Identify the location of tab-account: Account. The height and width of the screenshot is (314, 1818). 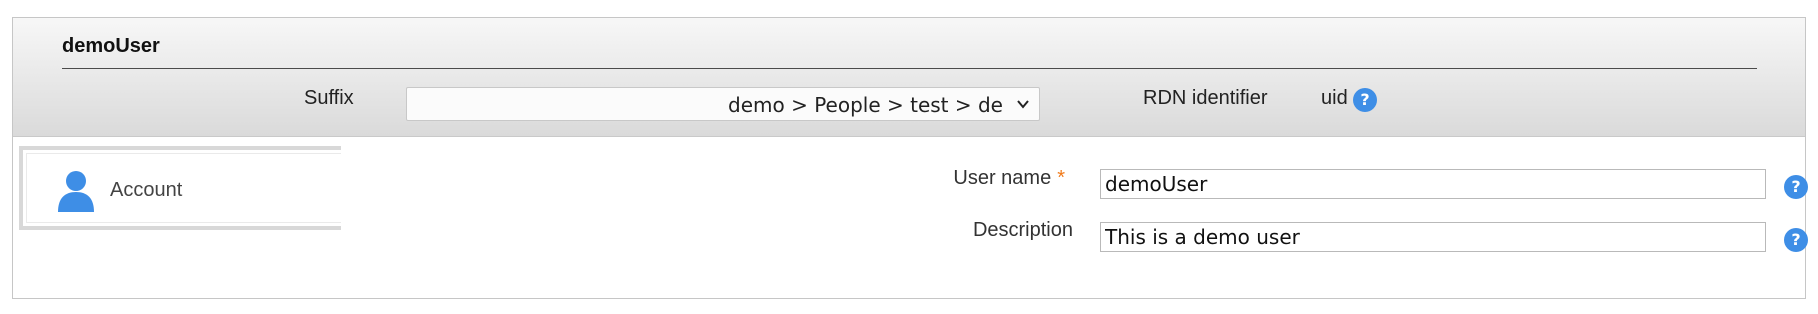
(180, 188).